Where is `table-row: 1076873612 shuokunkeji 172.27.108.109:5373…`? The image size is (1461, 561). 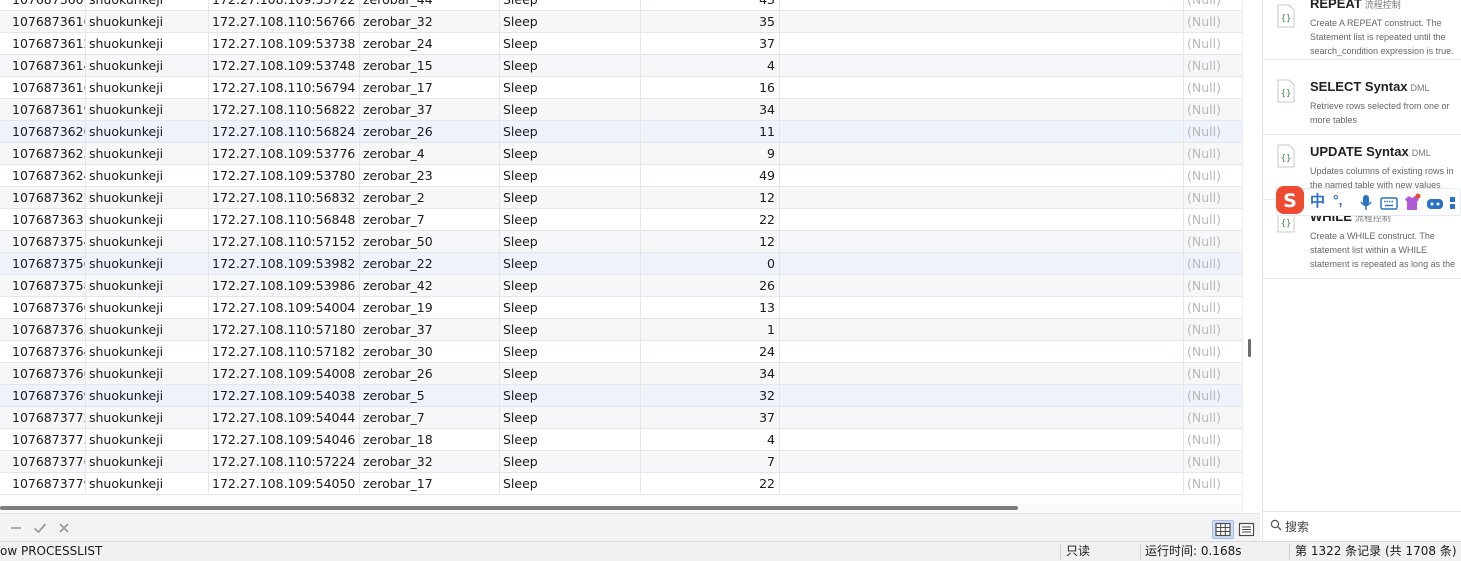
table-row: 1076873612 shuokunkeji 172.27.108.109:5373… is located at coordinates (621, 44).